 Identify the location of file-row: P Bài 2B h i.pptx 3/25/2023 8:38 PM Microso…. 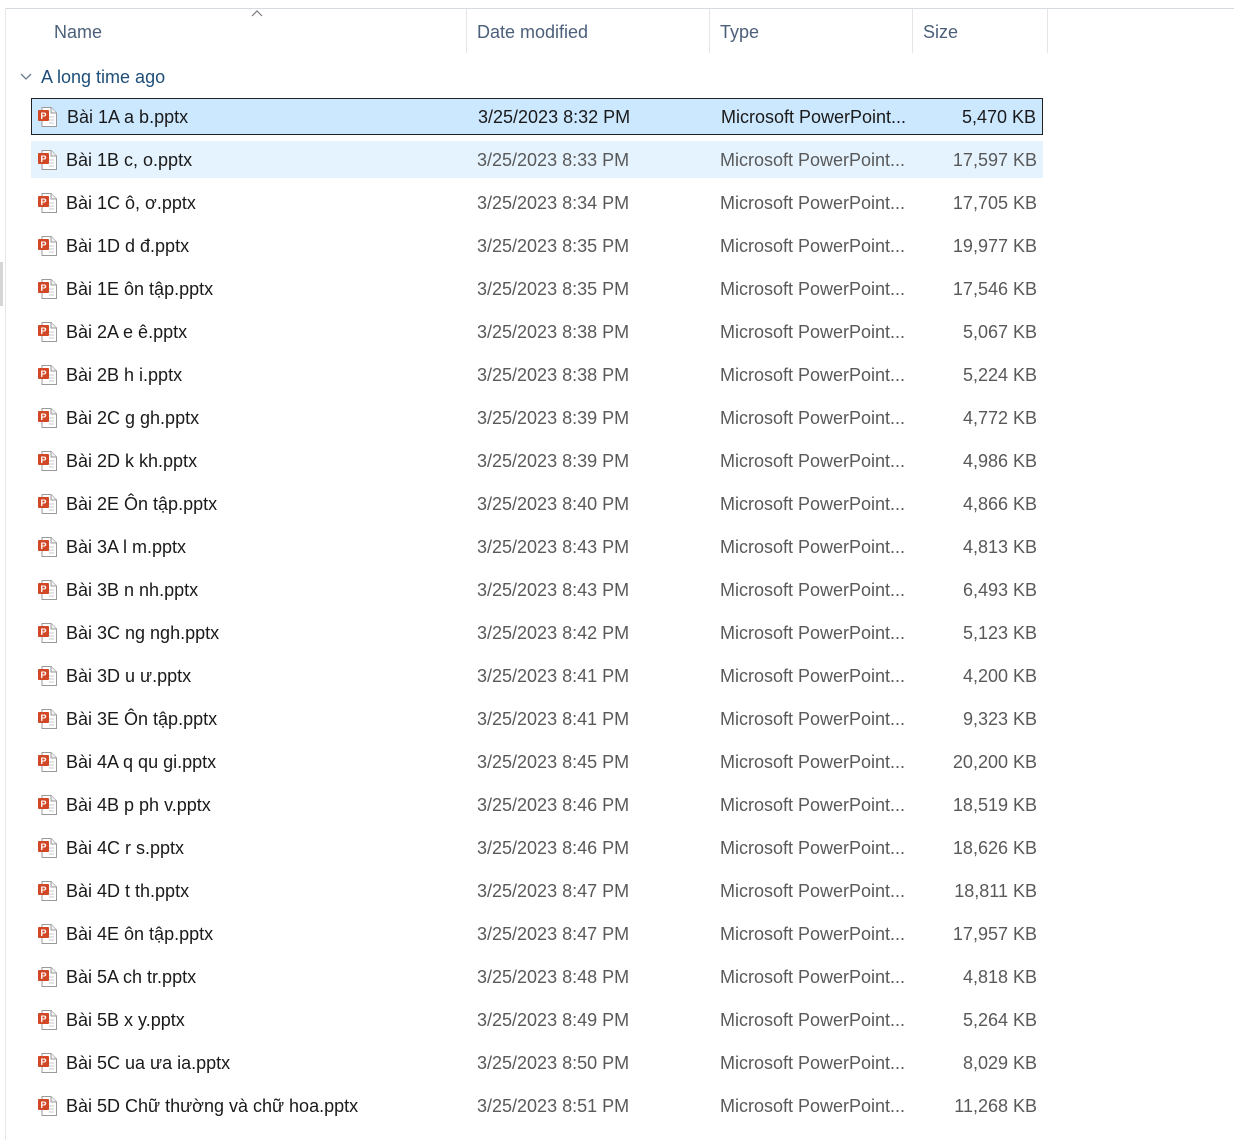
(537, 374).